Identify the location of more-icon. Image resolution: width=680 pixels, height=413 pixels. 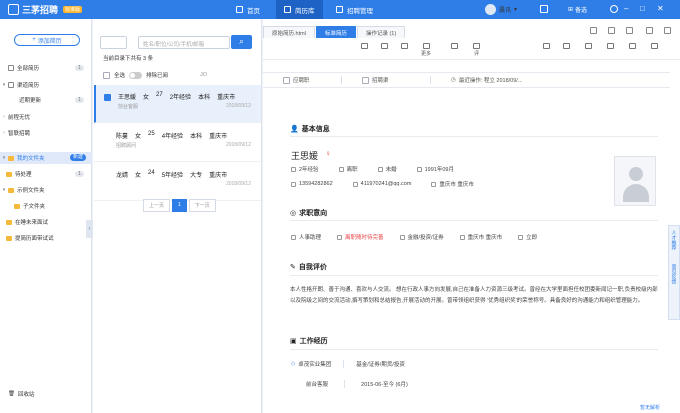
(667, 30).